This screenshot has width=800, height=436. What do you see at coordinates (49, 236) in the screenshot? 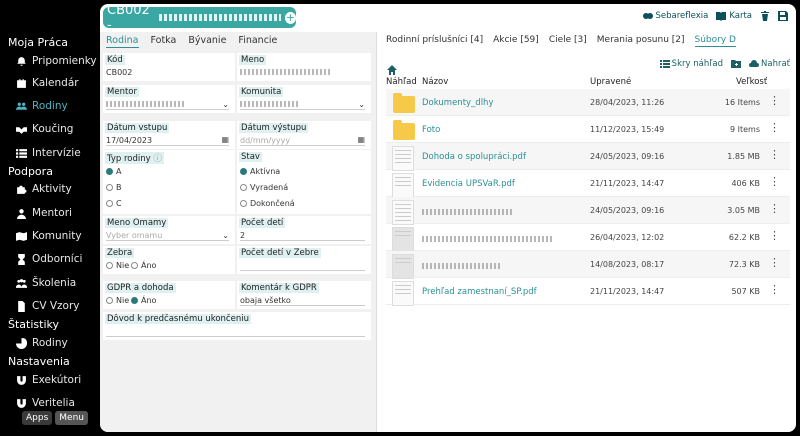
I see `sidebar-item-komunity: Komunity` at bounding box center [49, 236].